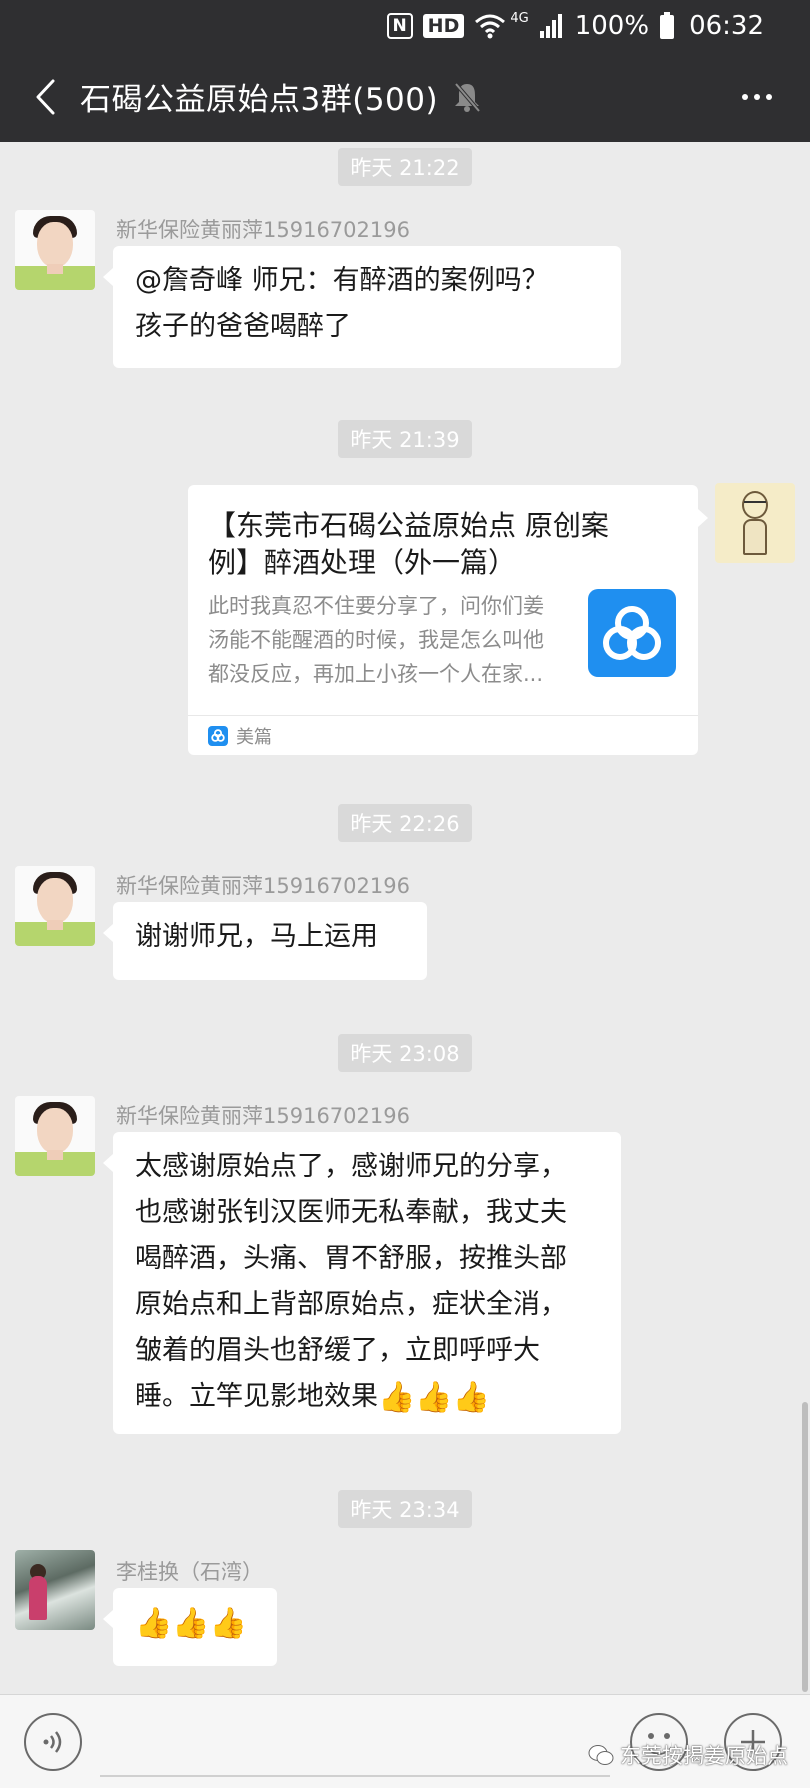  I want to click on bell-off-icon, so click(467, 97).